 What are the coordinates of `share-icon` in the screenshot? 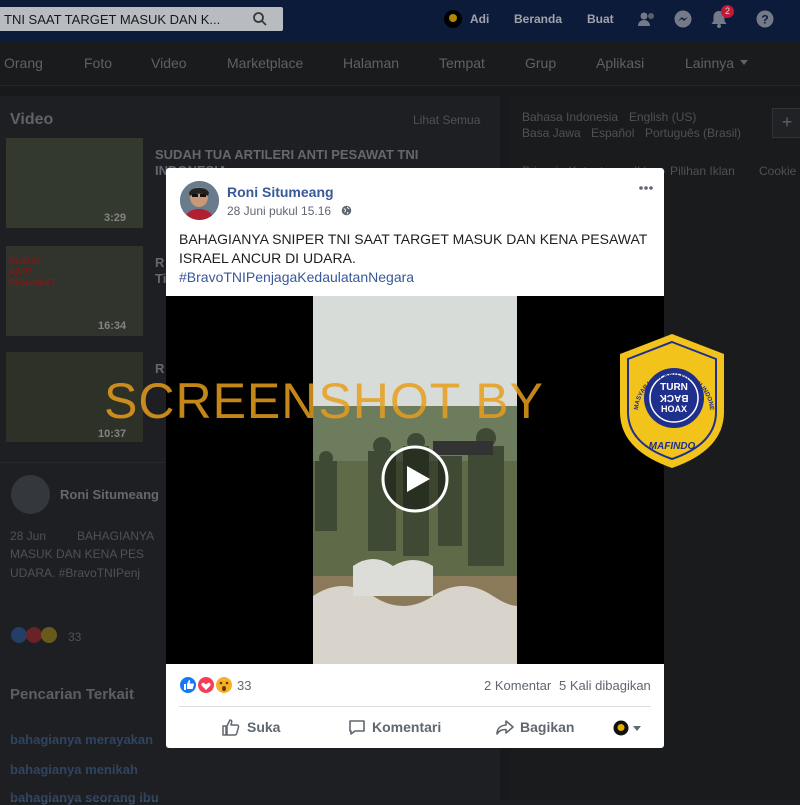 It's located at (505, 727).